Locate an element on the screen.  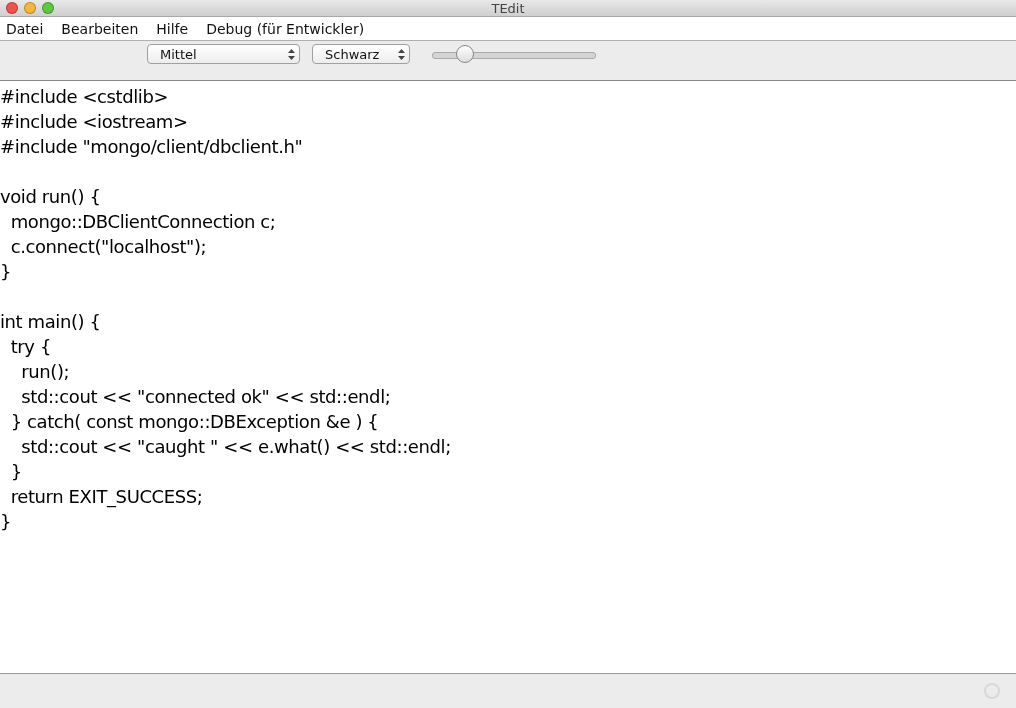
window-title: TEdit is located at coordinates (508, 8).